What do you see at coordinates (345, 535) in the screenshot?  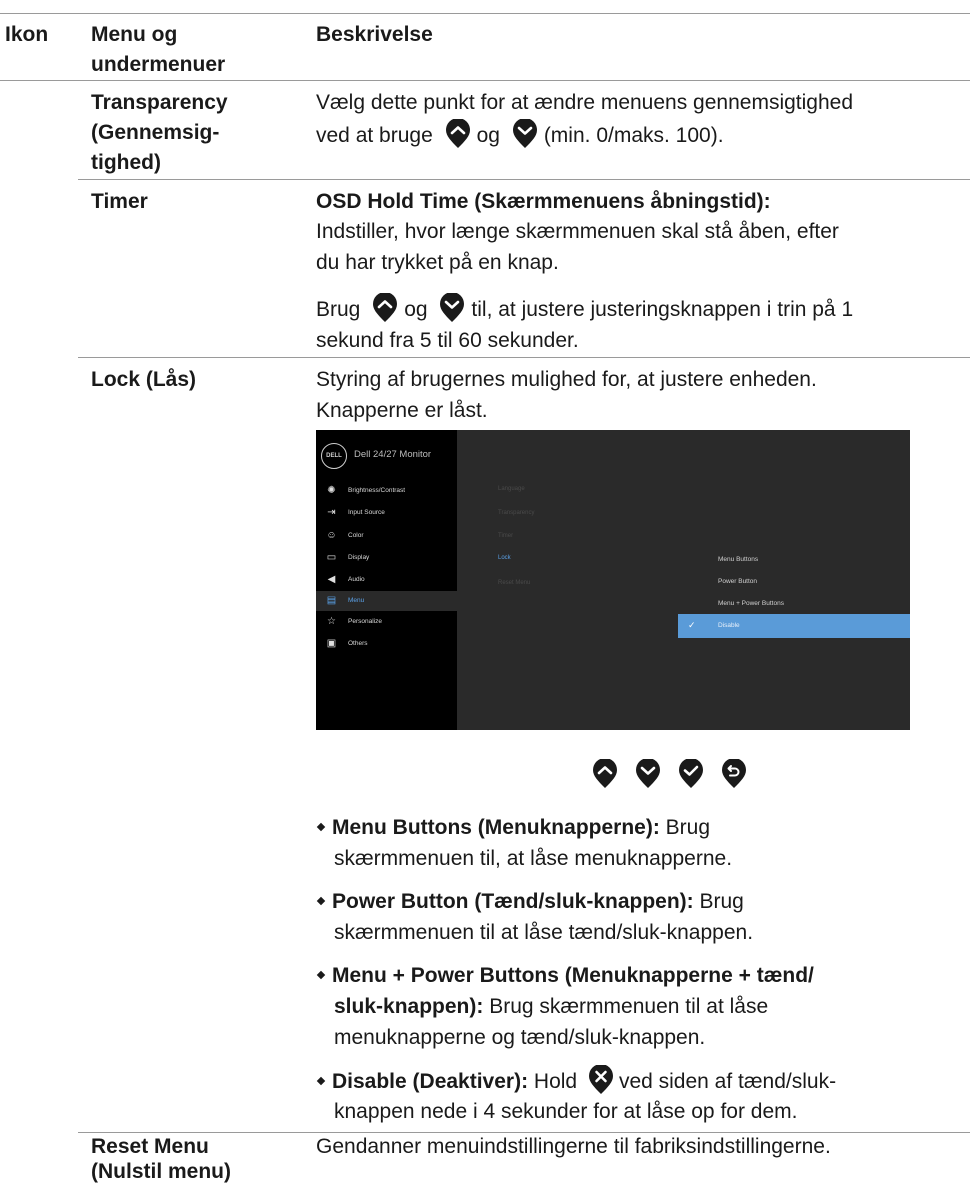 I see `osd-menu-color: ☺ Color` at bounding box center [345, 535].